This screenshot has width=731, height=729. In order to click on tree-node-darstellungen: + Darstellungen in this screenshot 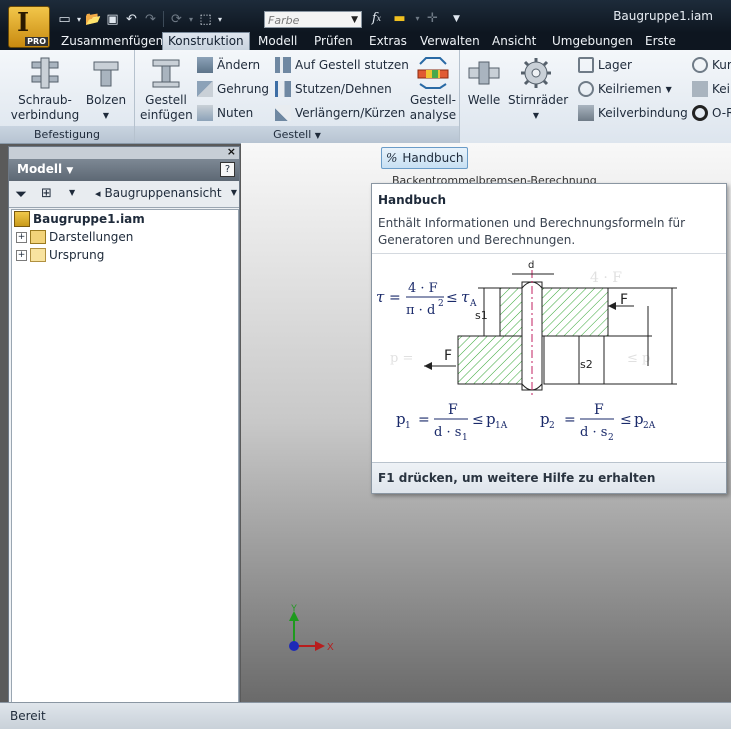, I will do `click(74, 237)`.